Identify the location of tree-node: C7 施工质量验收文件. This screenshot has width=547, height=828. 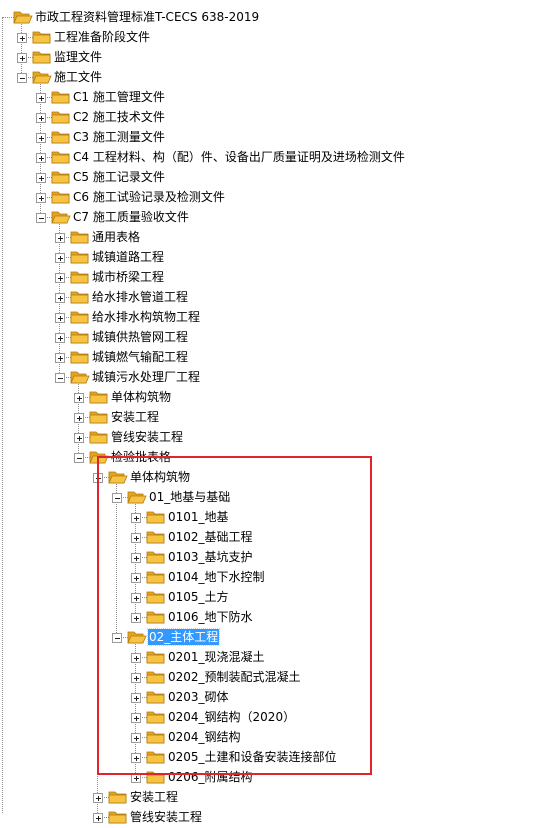
(273, 217).